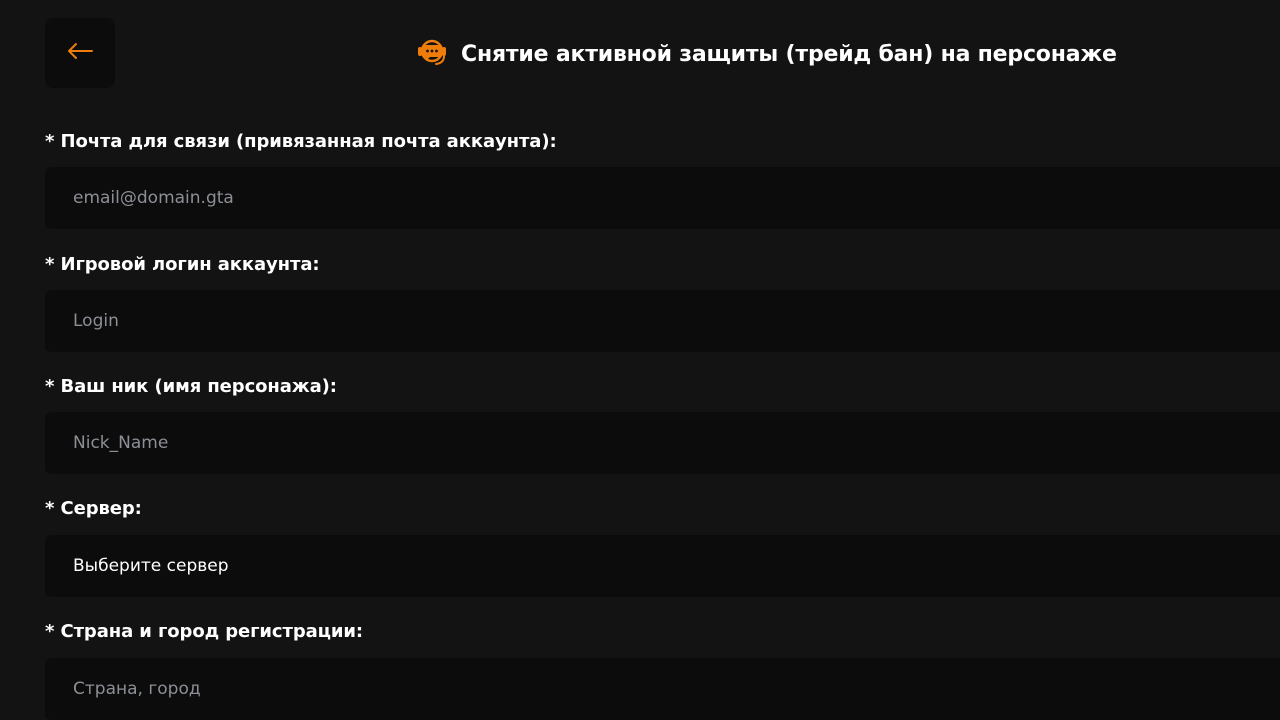 This screenshot has height=720, width=1280. What do you see at coordinates (662, 321) in the screenshot?
I see `login-field` at bounding box center [662, 321].